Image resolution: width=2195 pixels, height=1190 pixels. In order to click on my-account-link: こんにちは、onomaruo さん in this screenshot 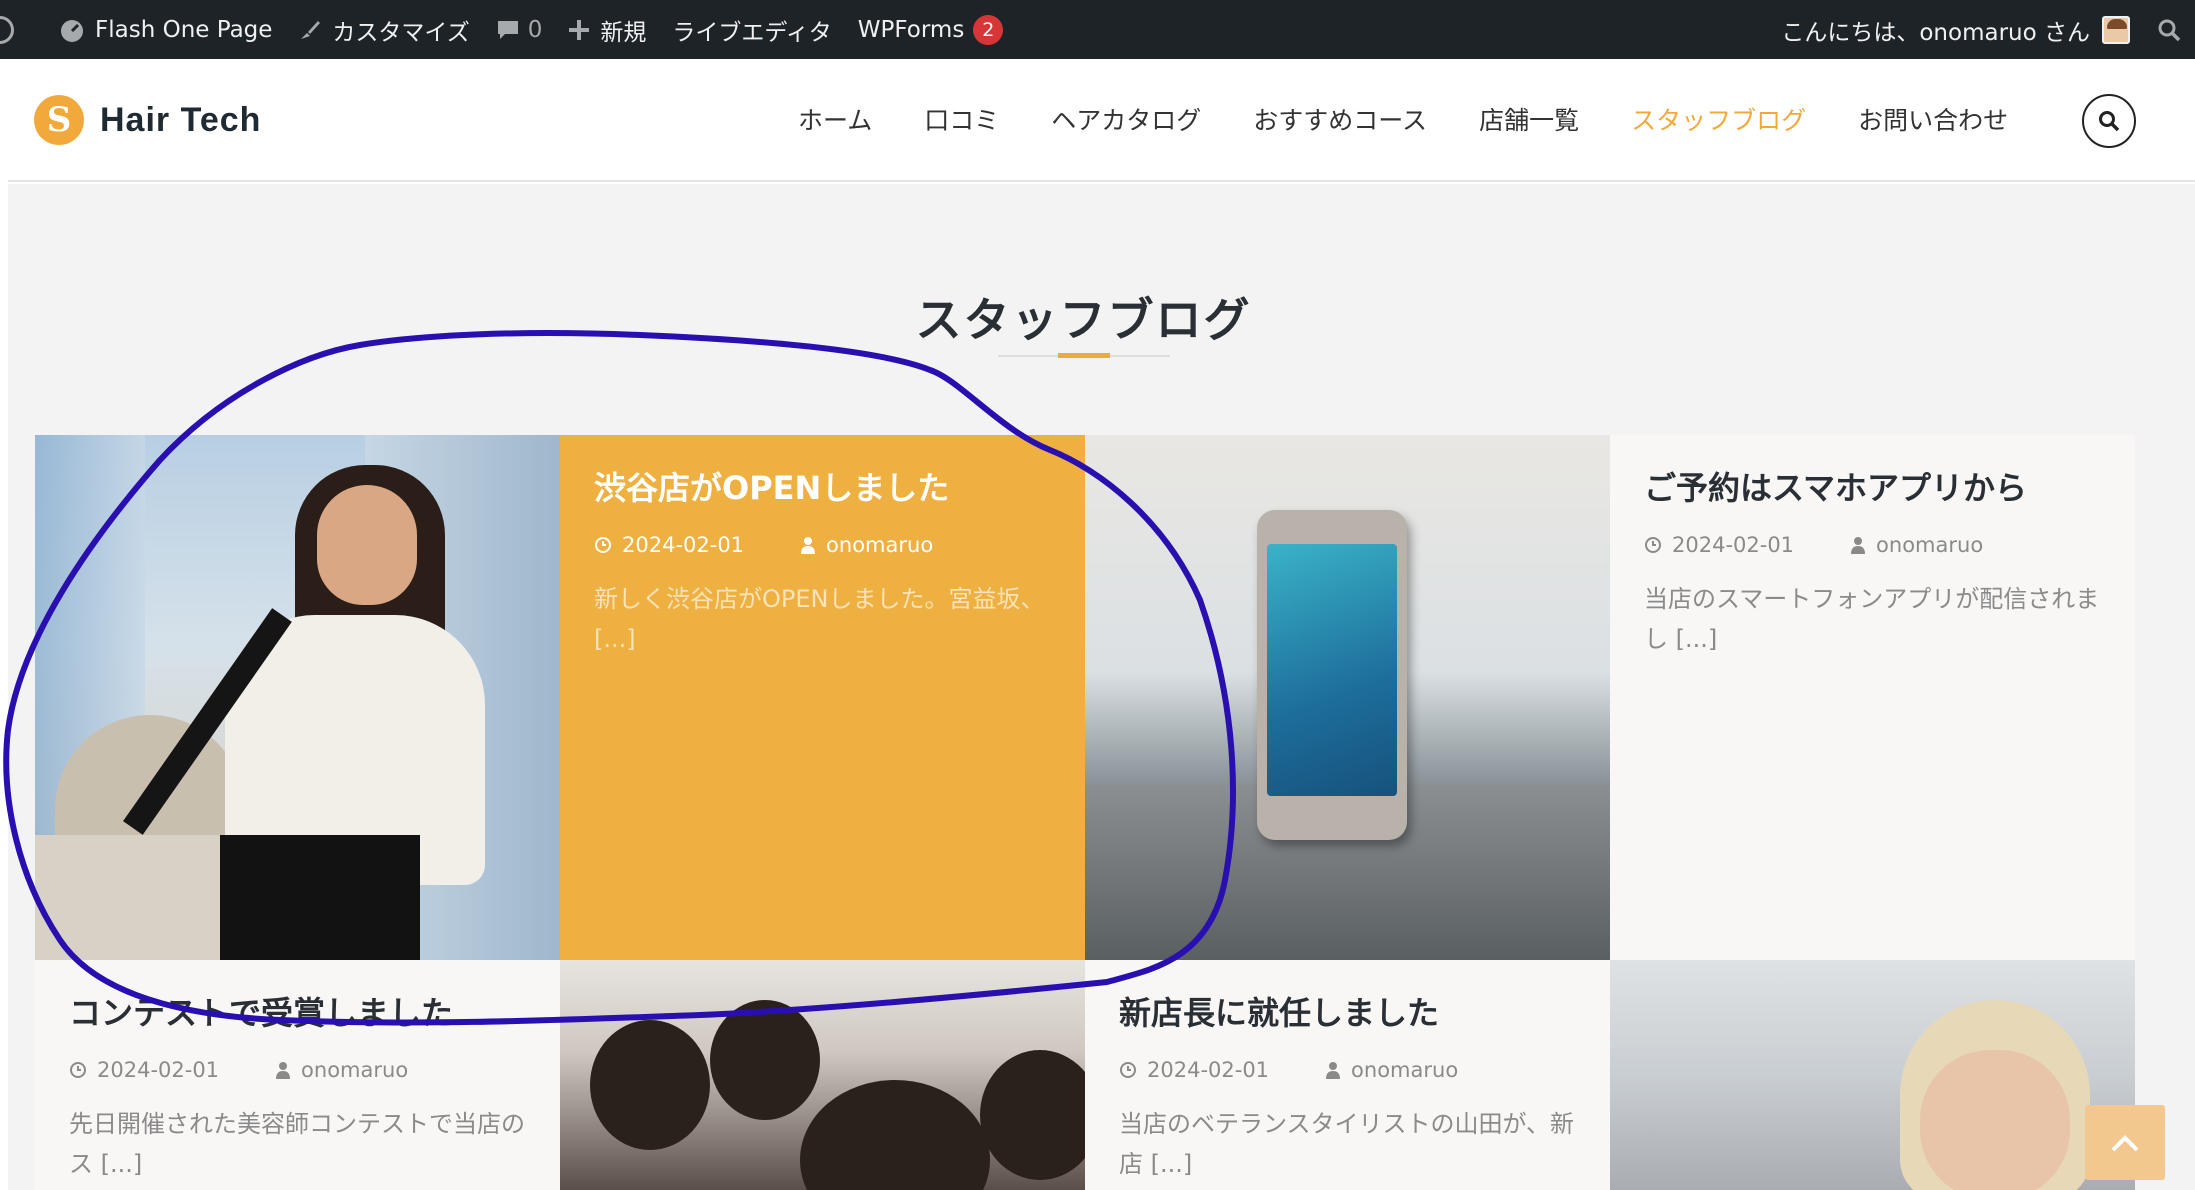, I will do `click(1955, 29)`.